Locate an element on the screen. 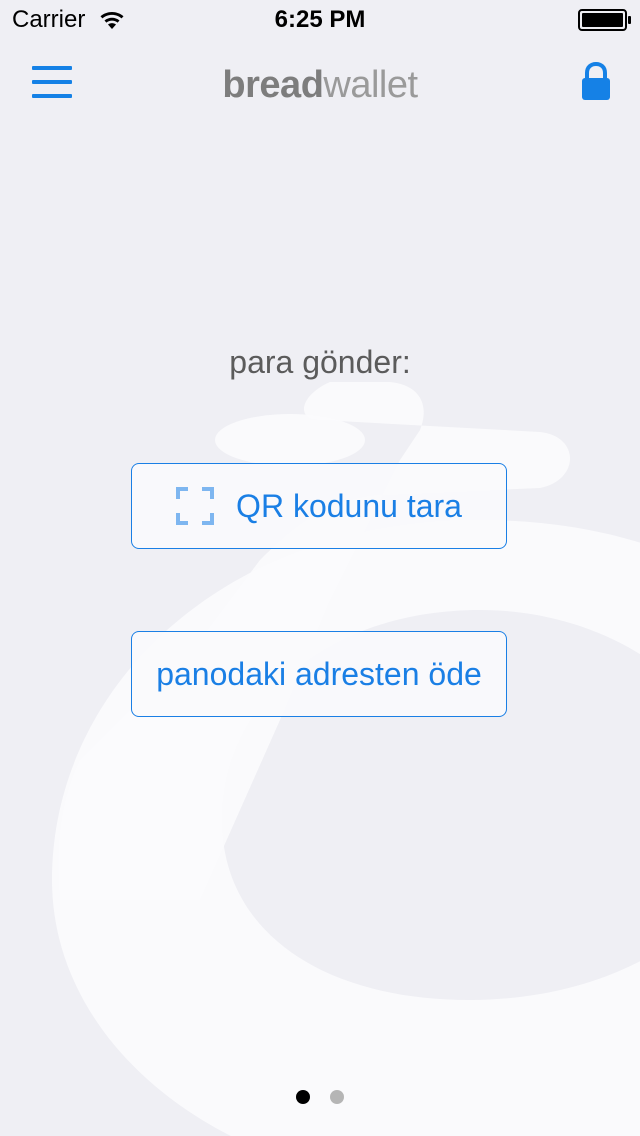 This screenshot has width=640, height=1136. logo-light-text: wallet is located at coordinates (370, 85).